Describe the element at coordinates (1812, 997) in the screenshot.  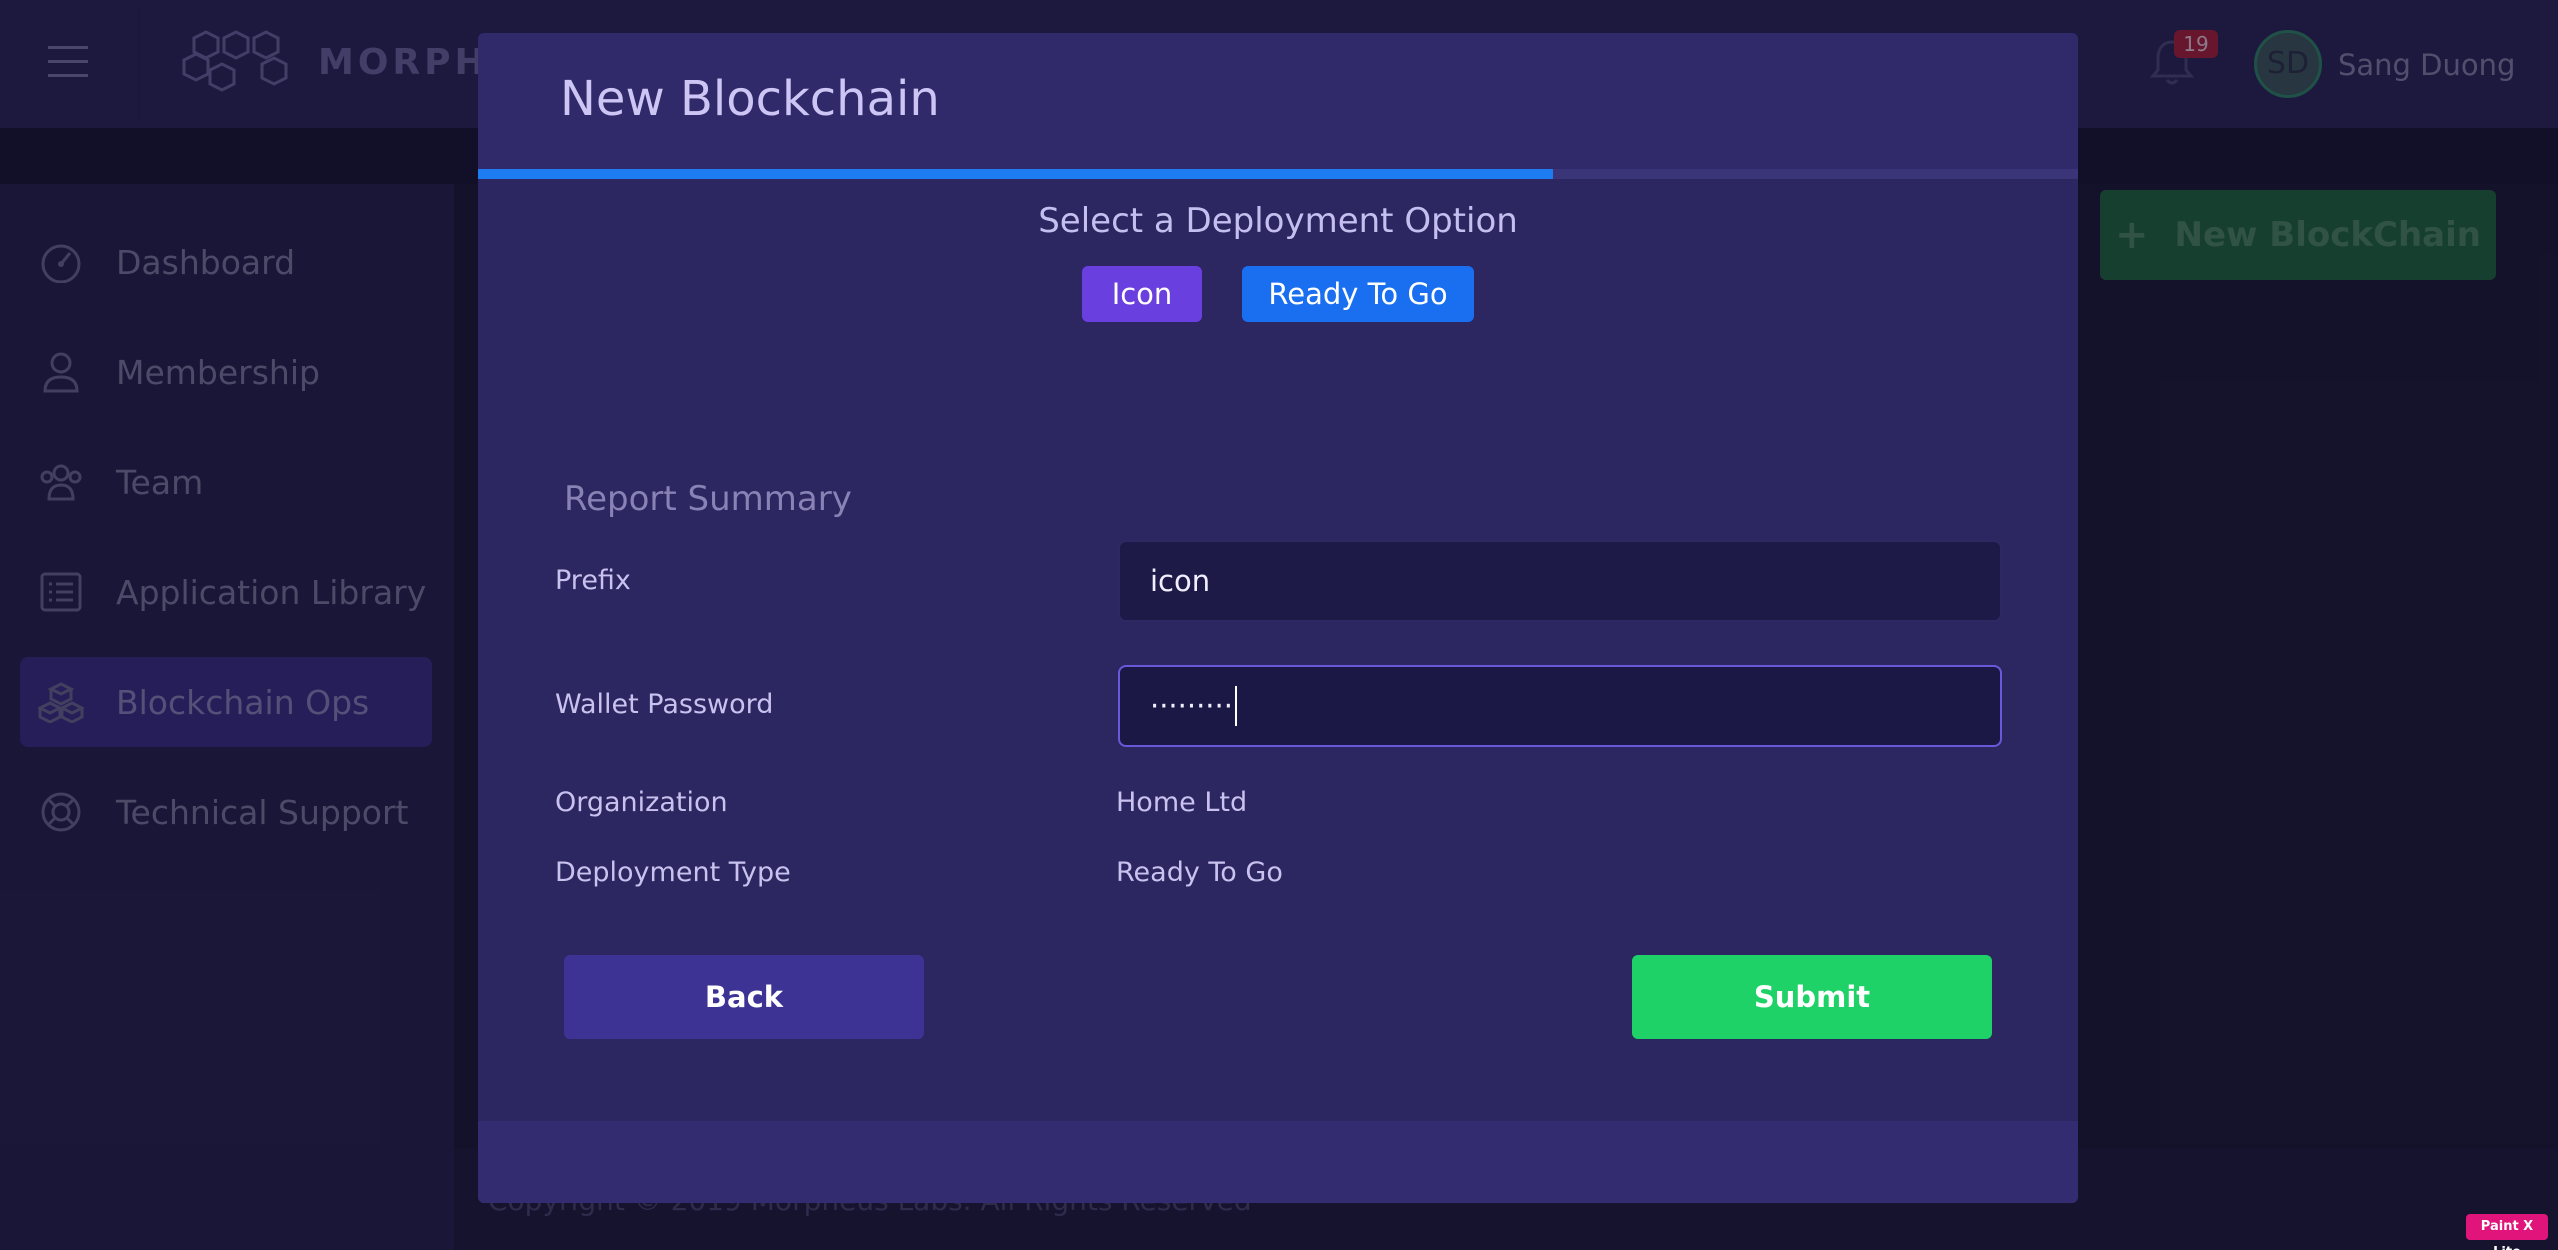
I see `submit-button: Submit` at that location.